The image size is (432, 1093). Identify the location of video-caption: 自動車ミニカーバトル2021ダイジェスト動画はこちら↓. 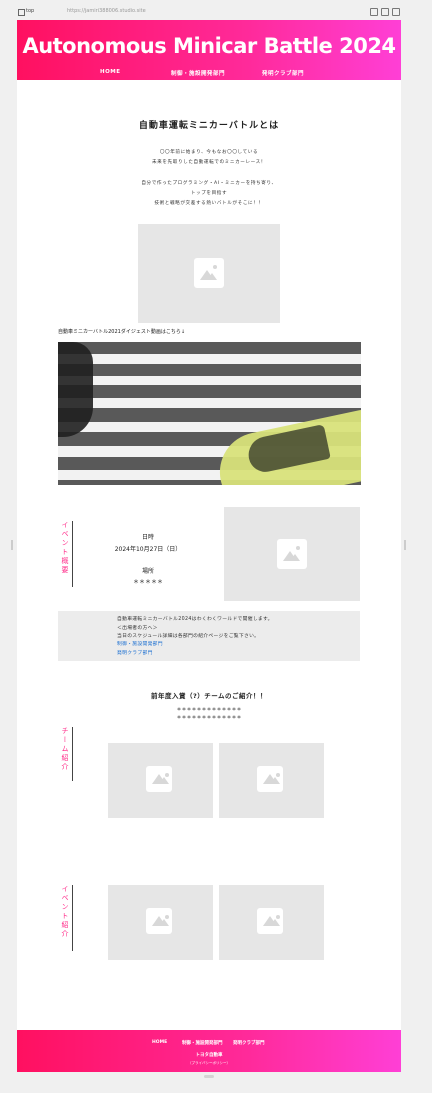
(122, 332).